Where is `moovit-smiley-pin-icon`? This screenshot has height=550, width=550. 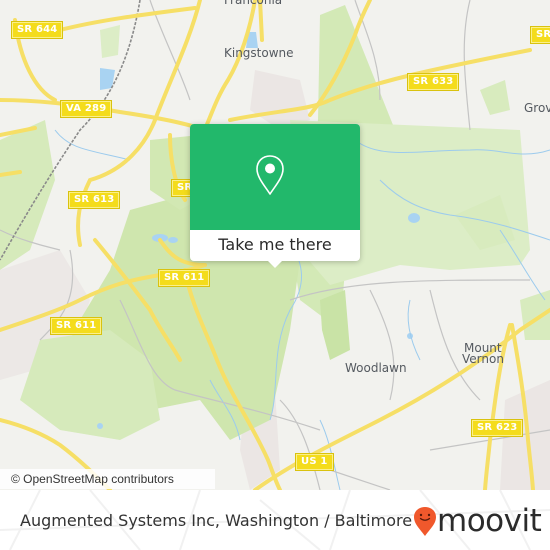
moovit-smiley-pin-icon is located at coordinates (425, 521).